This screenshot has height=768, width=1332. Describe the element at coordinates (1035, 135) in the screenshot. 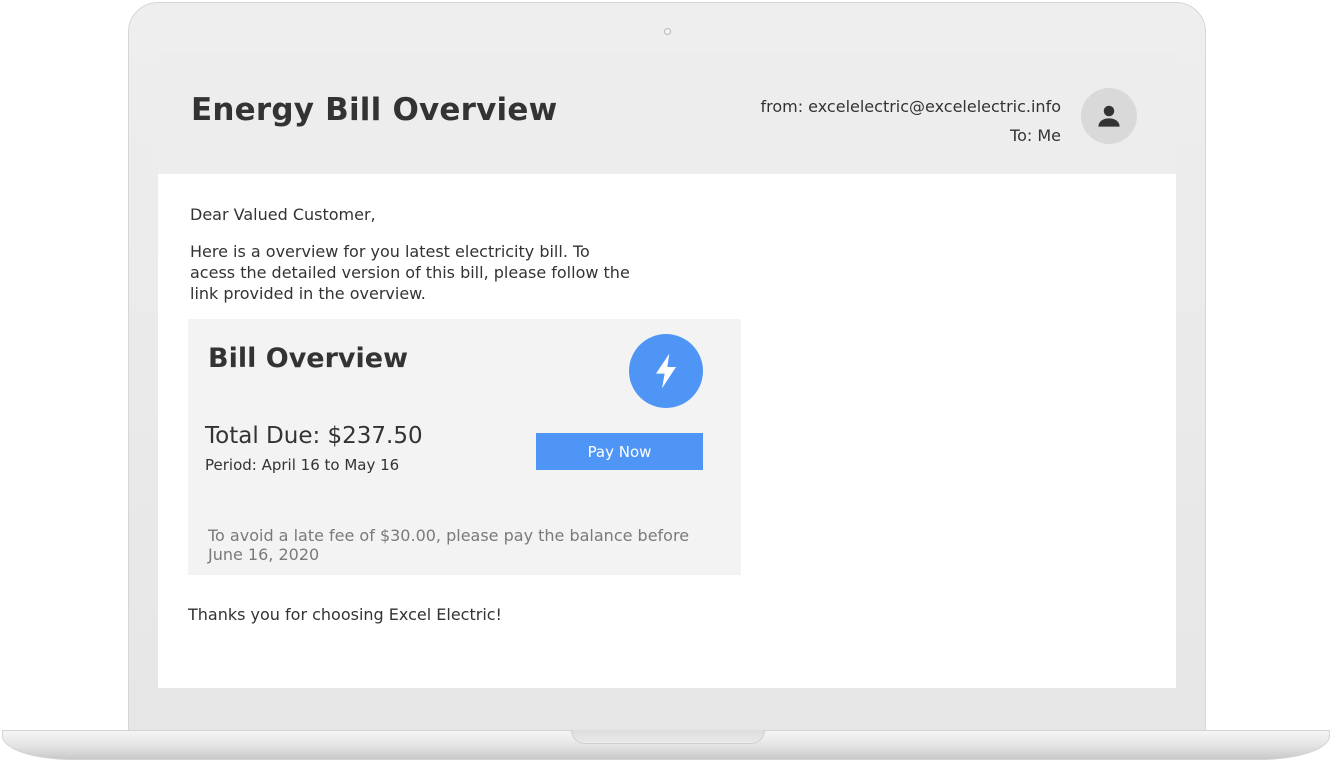

I see `to-recipient: To: Me` at that location.